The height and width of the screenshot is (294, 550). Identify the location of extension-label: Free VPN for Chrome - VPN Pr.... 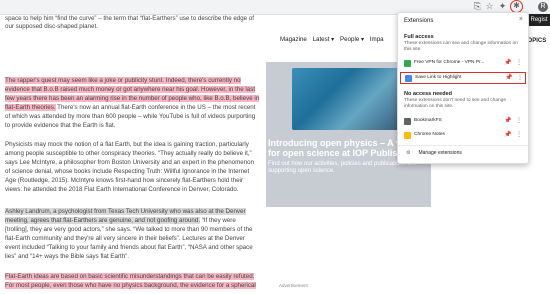
(449, 62).